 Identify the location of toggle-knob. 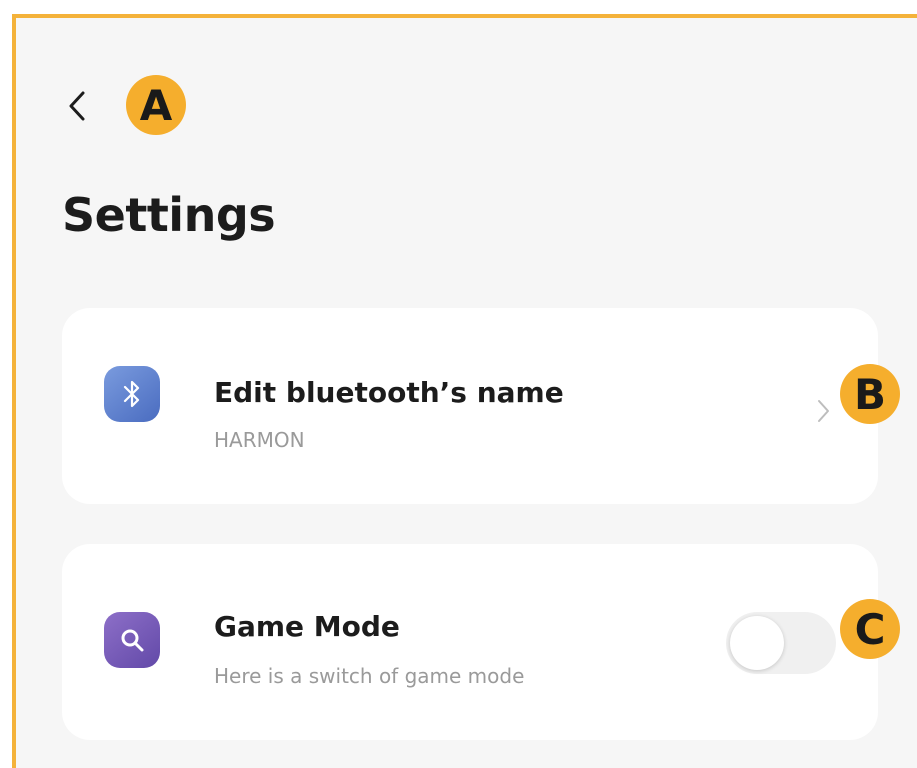
(757, 643).